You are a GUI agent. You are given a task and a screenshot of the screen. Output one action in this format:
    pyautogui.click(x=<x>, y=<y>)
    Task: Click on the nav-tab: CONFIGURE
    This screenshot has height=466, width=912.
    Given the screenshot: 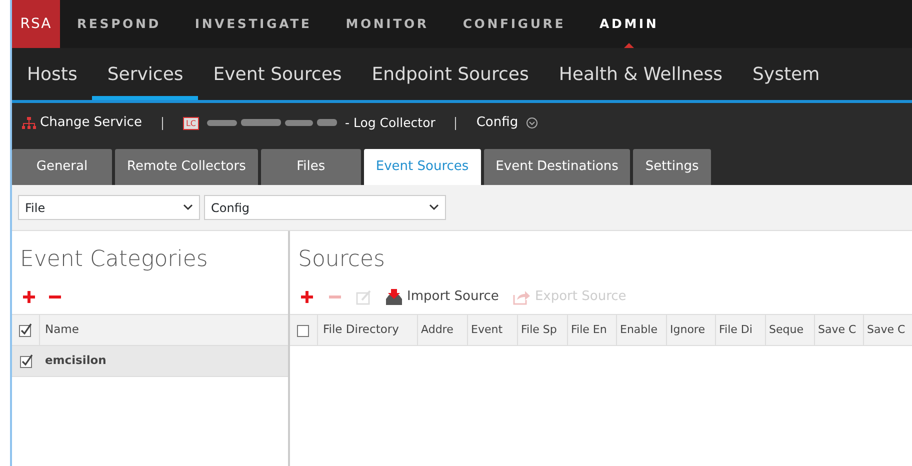 What is the action you would take?
    pyautogui.click(x=514, y=24)
    